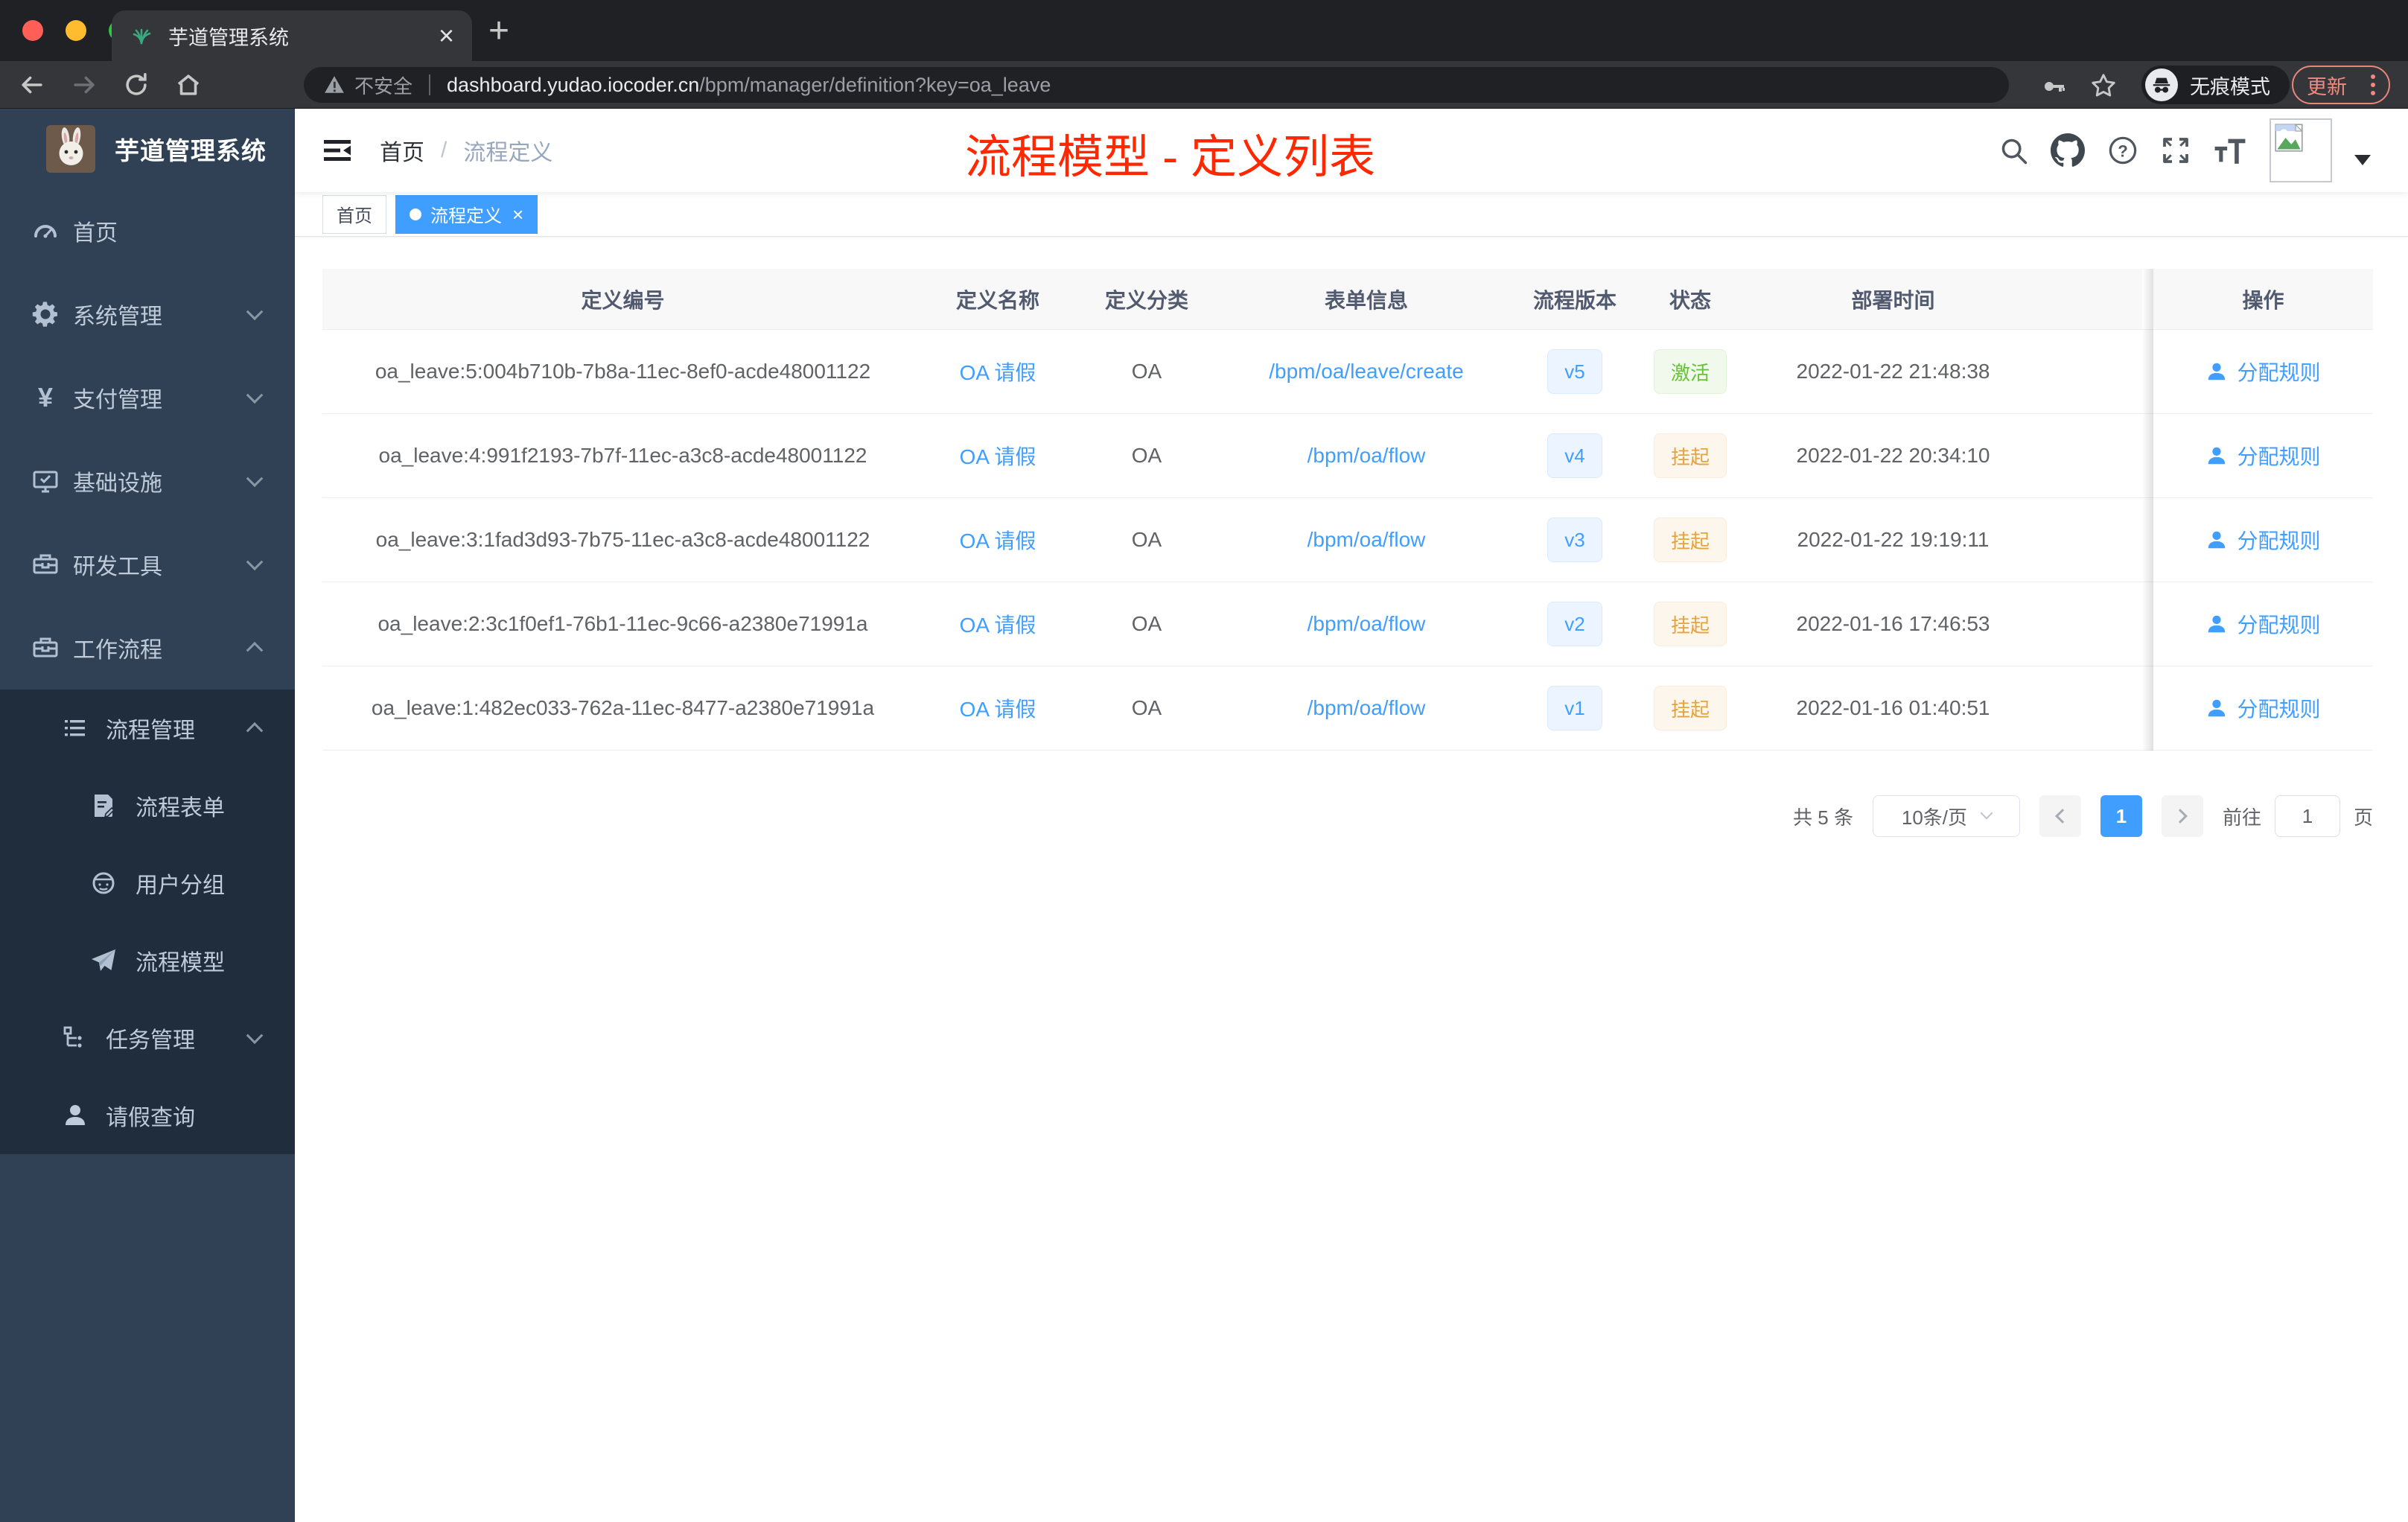 The image size is (2408, 1522). I want to click on sidebar-item-process-management: 流程管理, so click(147, 728).